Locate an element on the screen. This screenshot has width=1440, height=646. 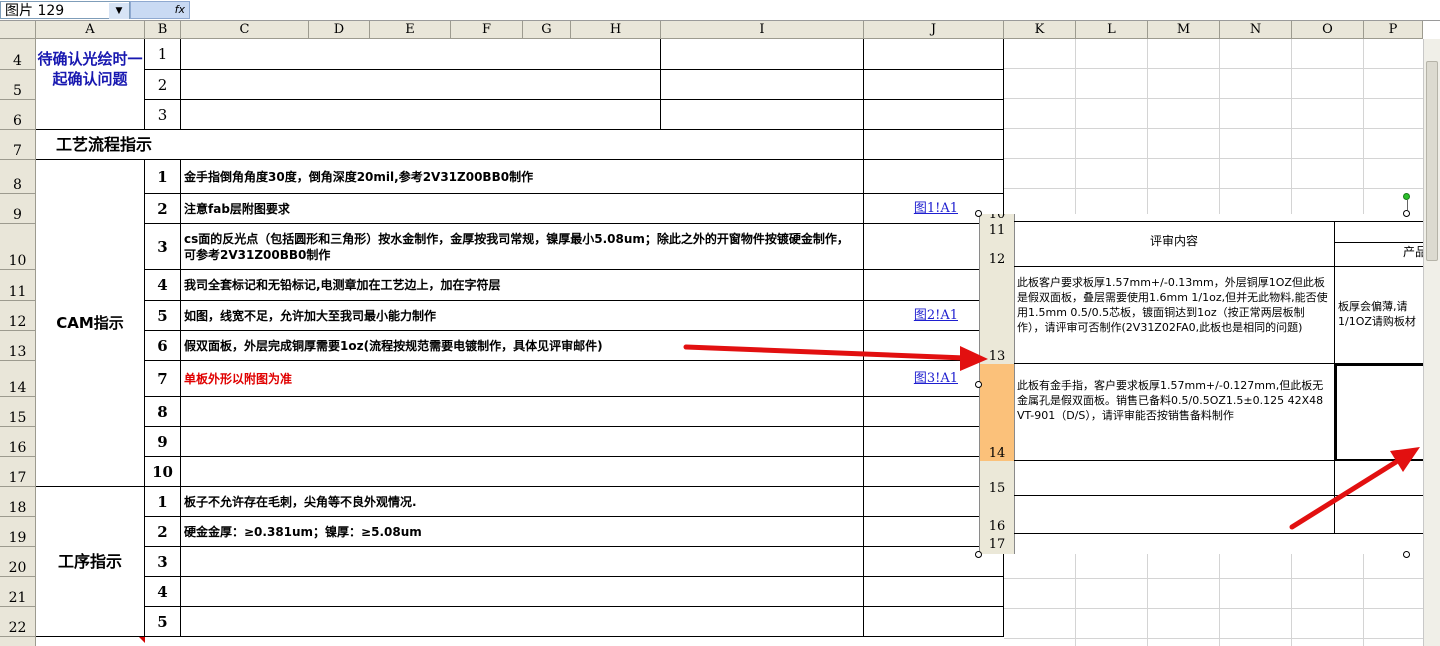
vertical-scrollbar is located at coordinates (1431, 342).